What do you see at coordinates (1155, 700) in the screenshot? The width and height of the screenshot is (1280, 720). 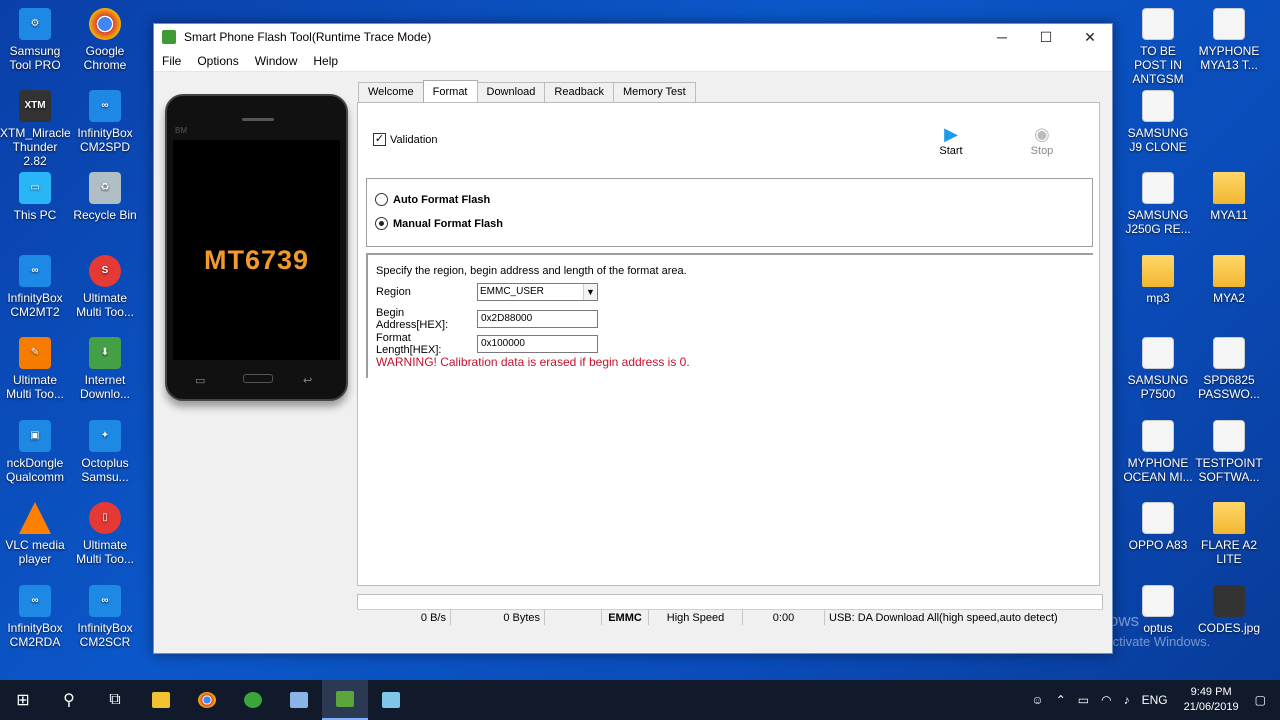 I see `language-indicator: ENG` at bounding box center [1155, 700].